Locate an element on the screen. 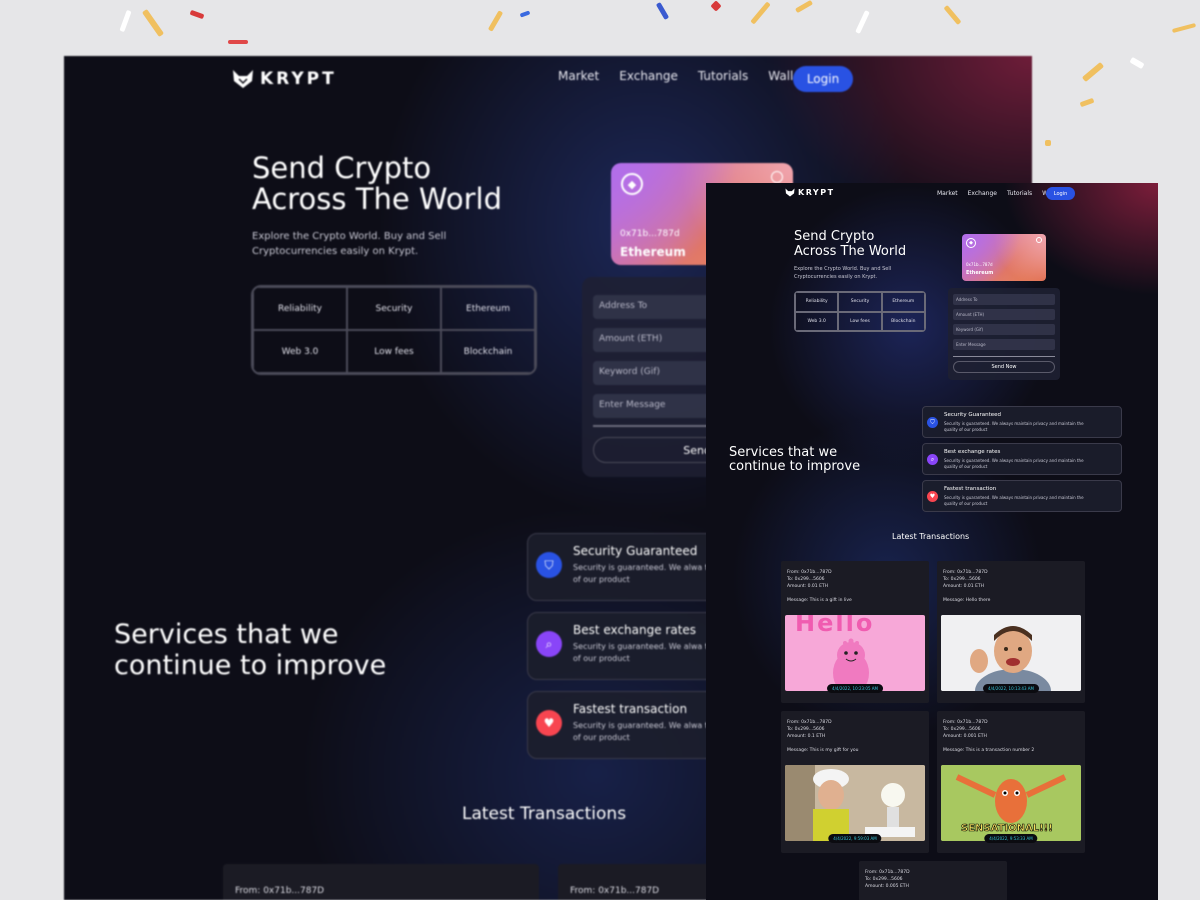  gif-image: Hello is located at coordinates (855, 653).